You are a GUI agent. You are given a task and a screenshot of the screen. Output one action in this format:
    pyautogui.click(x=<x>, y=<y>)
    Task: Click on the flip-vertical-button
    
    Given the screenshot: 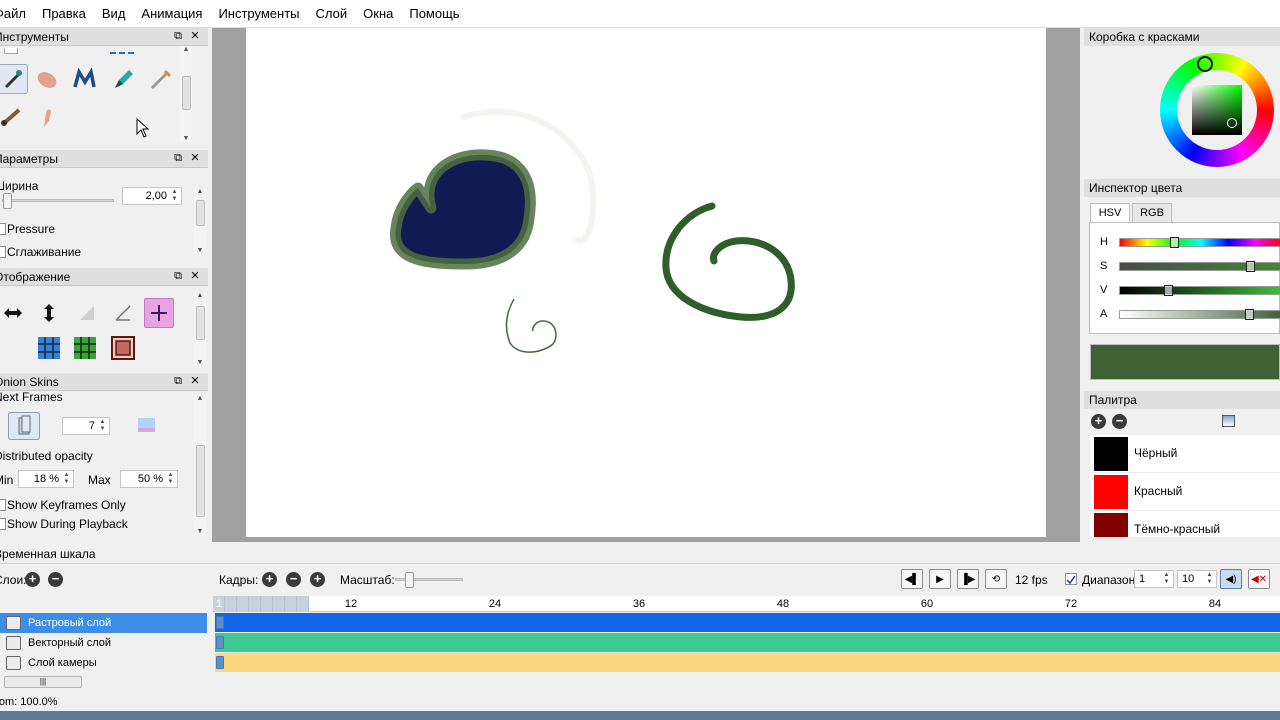 What is the action you would take?
    pyautogui.click(x=49, y=313)
    